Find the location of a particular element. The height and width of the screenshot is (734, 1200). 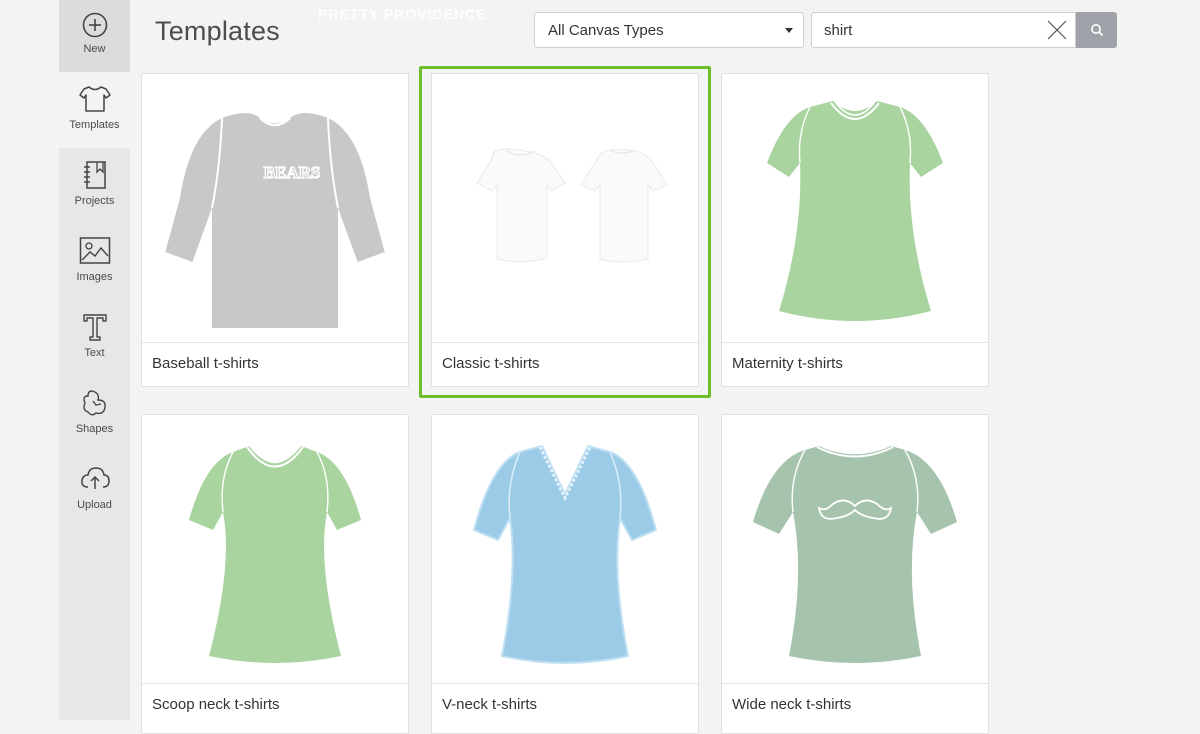

sidebar-item-label: Templates is located at coordinates (94, 125).